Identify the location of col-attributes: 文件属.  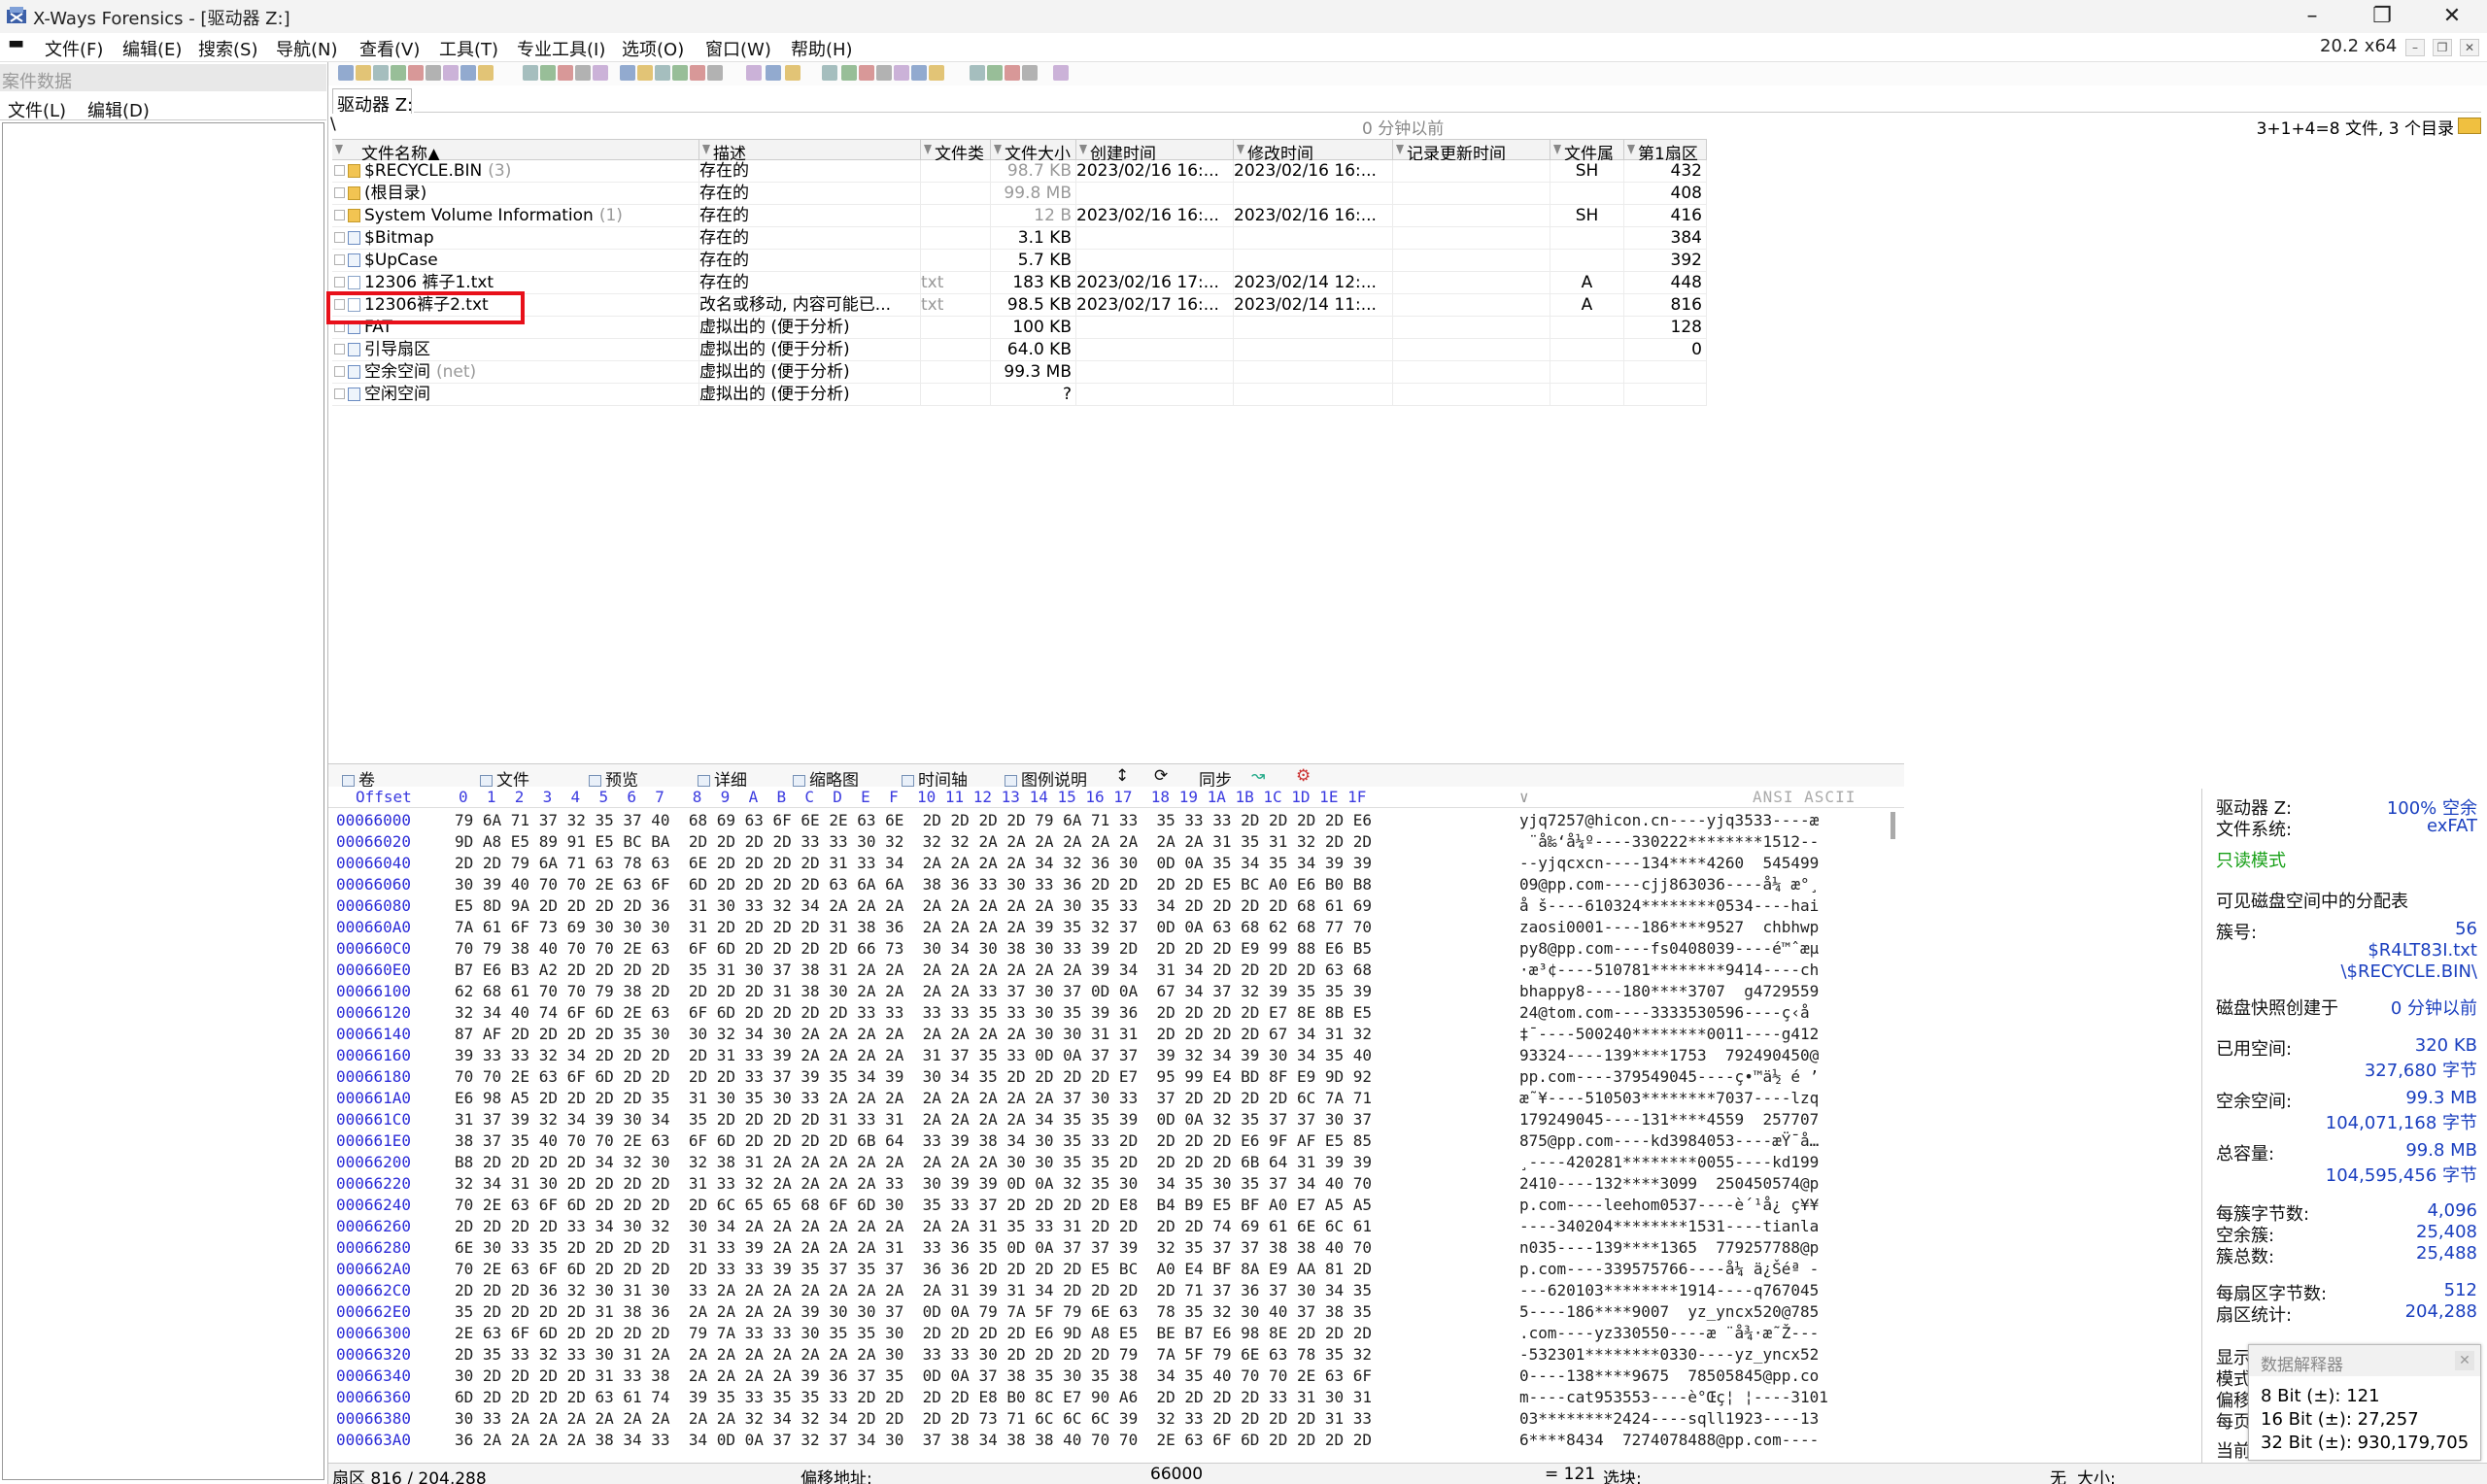
(1587, 150).